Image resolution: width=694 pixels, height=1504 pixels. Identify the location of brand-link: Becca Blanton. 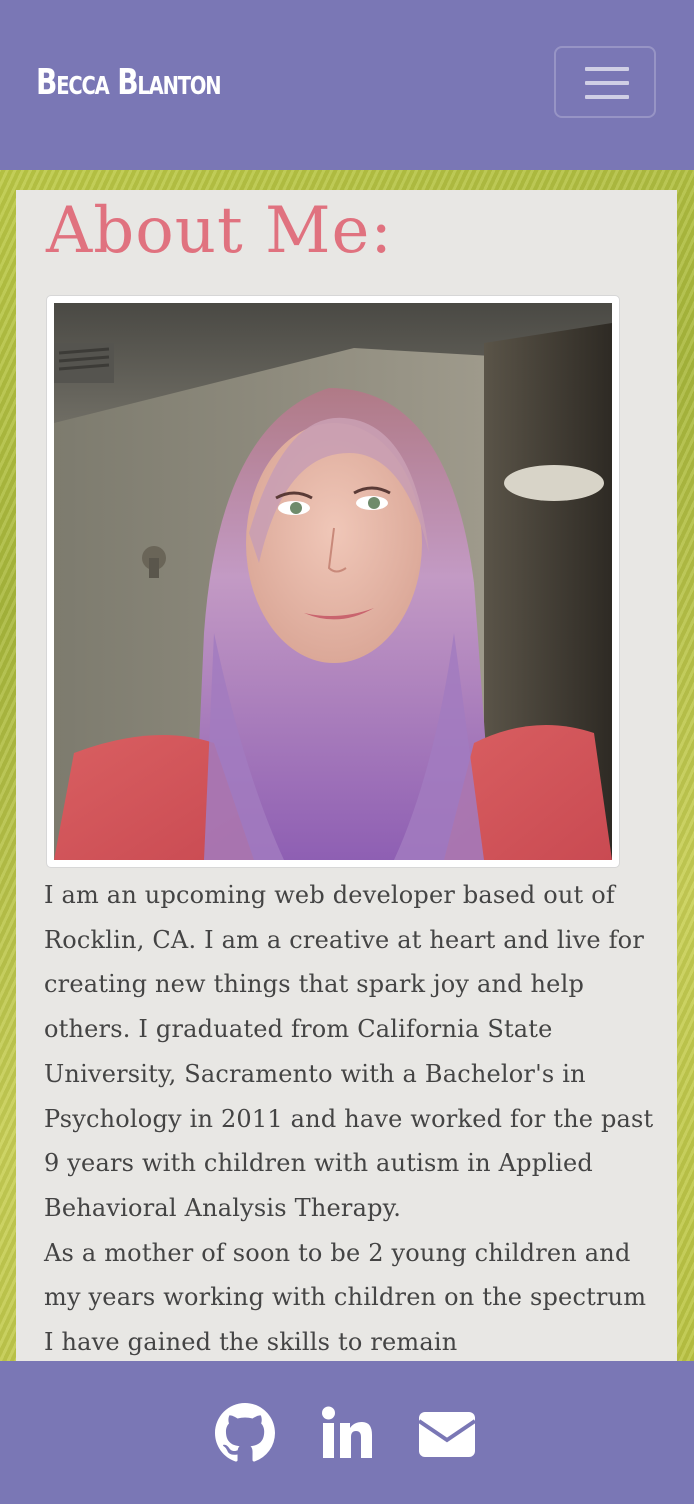
(129, 83).